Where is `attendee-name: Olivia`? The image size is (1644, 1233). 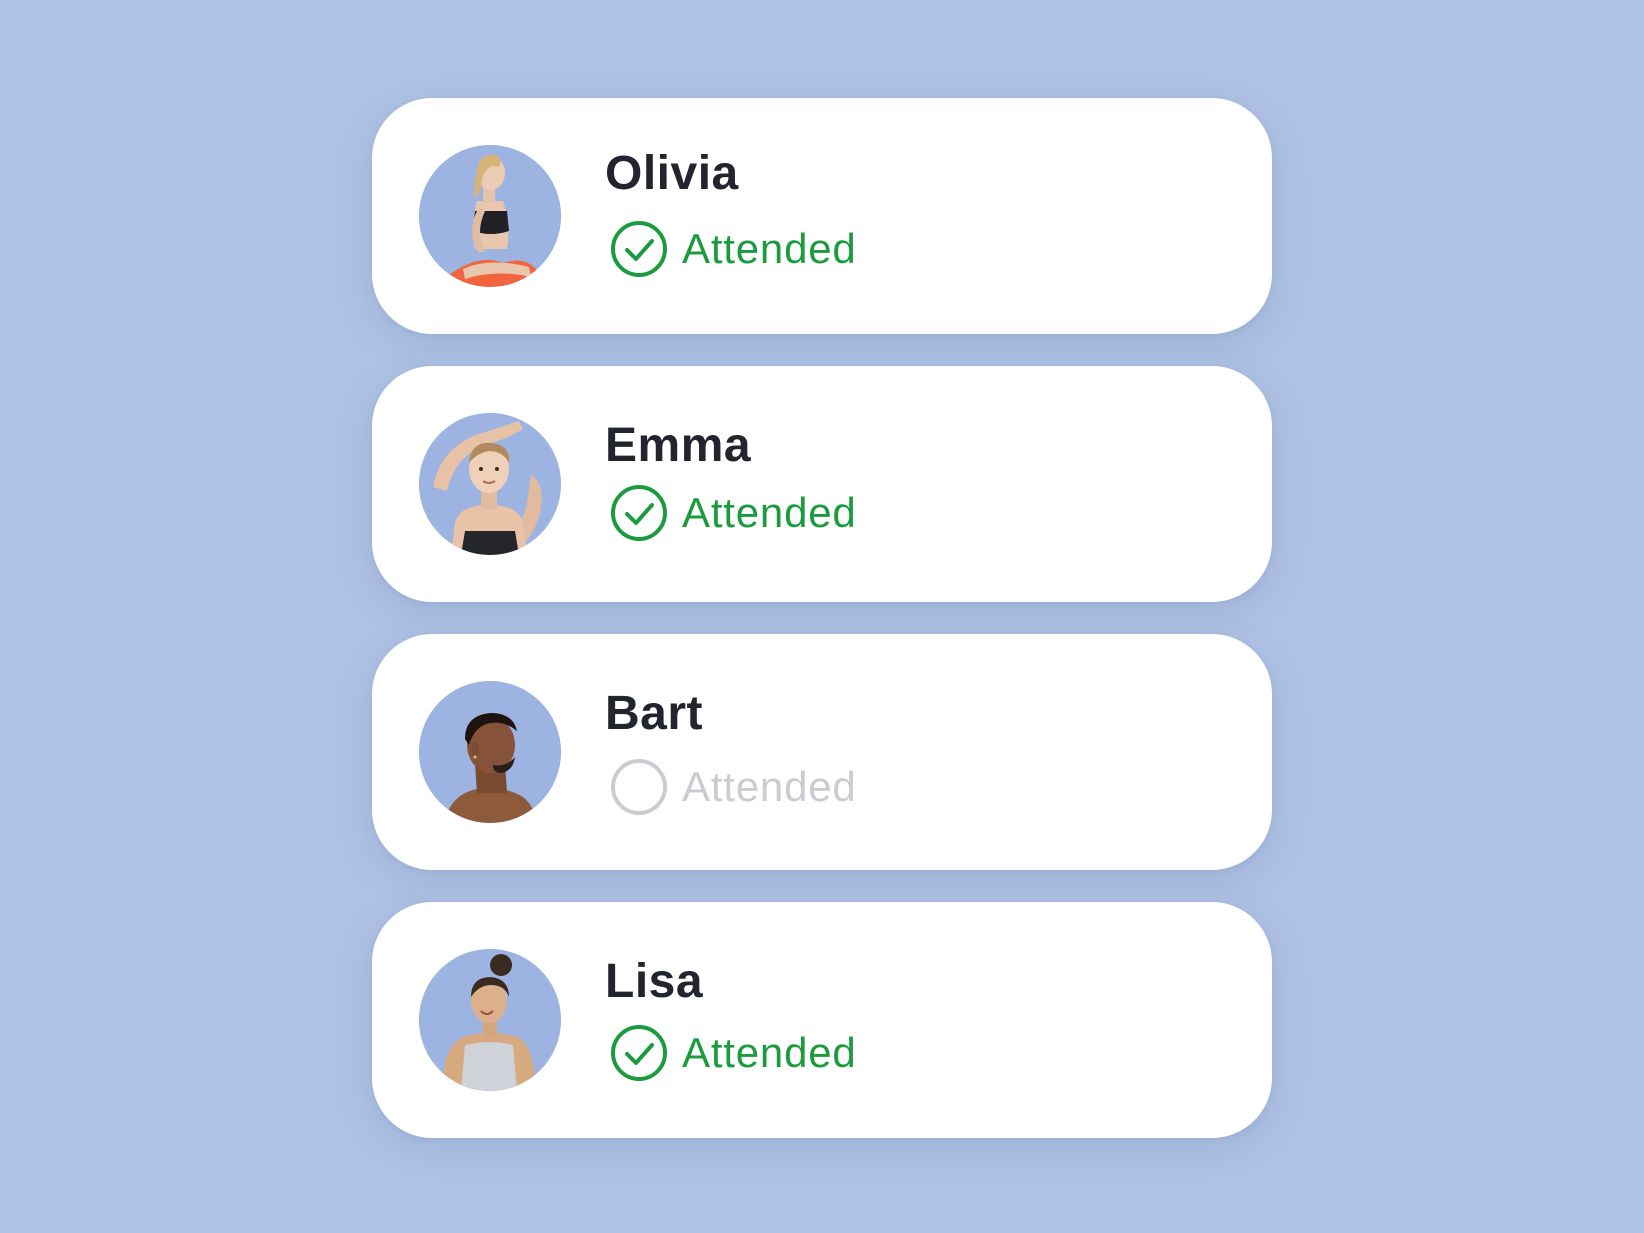 attendee-name: Olivia is located at coordinates (672, 173).